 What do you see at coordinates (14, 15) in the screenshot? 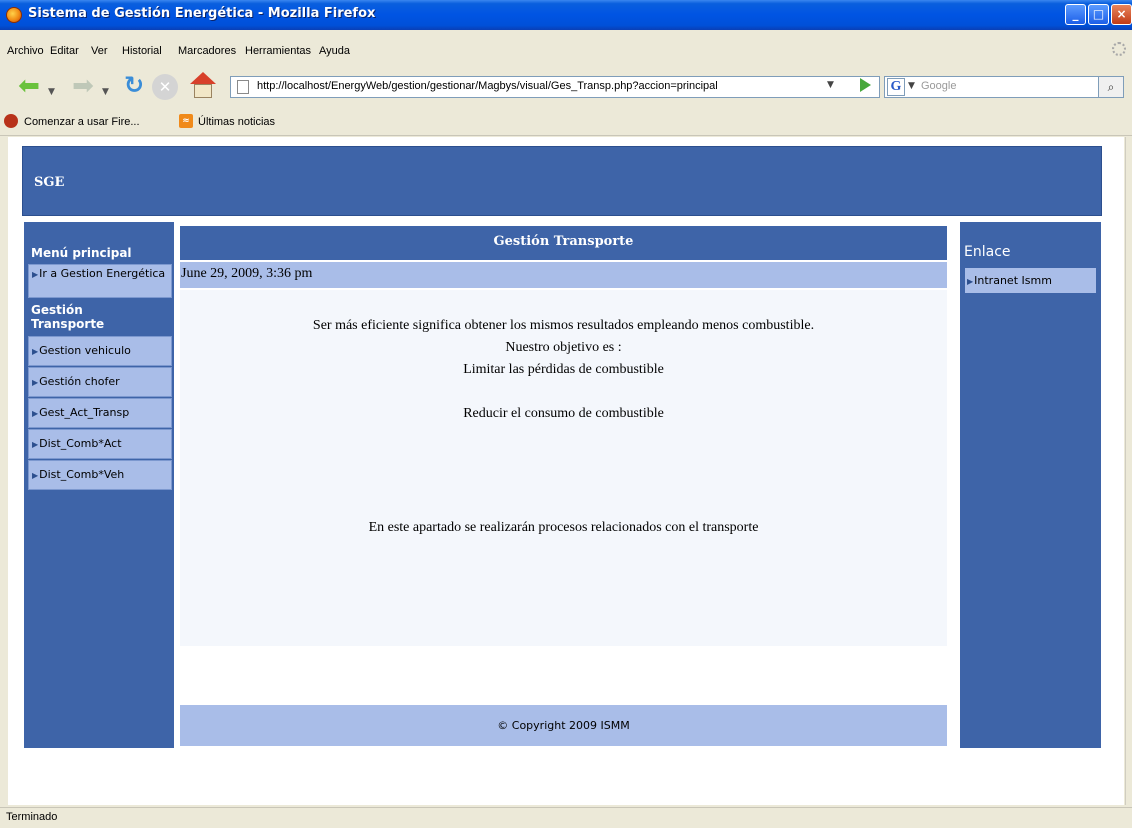
I see `firefox-logo-icon` at bounding box center [14, 15].